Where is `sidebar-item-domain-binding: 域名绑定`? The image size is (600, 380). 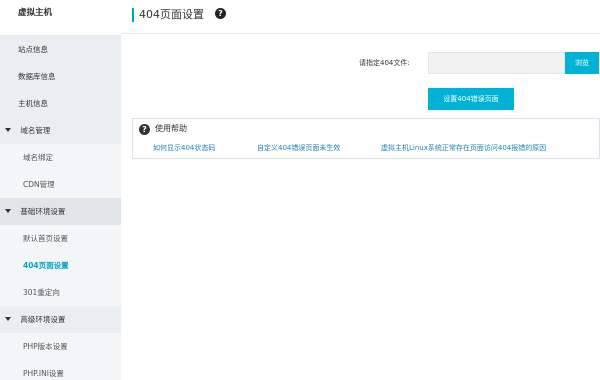 sidebar-item-domain-binding: 域名绑定 is located at coordinates (60, 157).